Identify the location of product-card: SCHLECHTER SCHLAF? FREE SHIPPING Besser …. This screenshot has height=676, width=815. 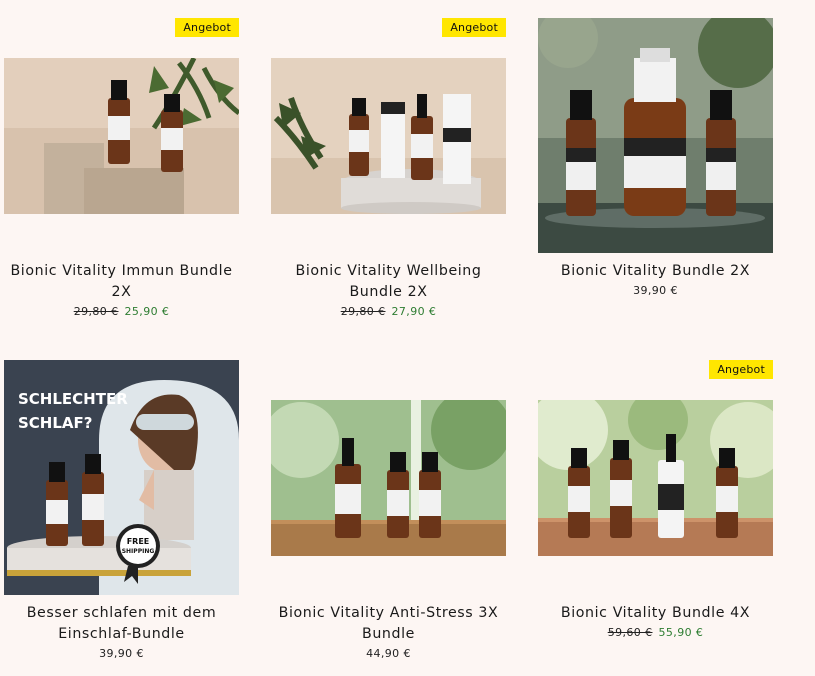
(121, 515).